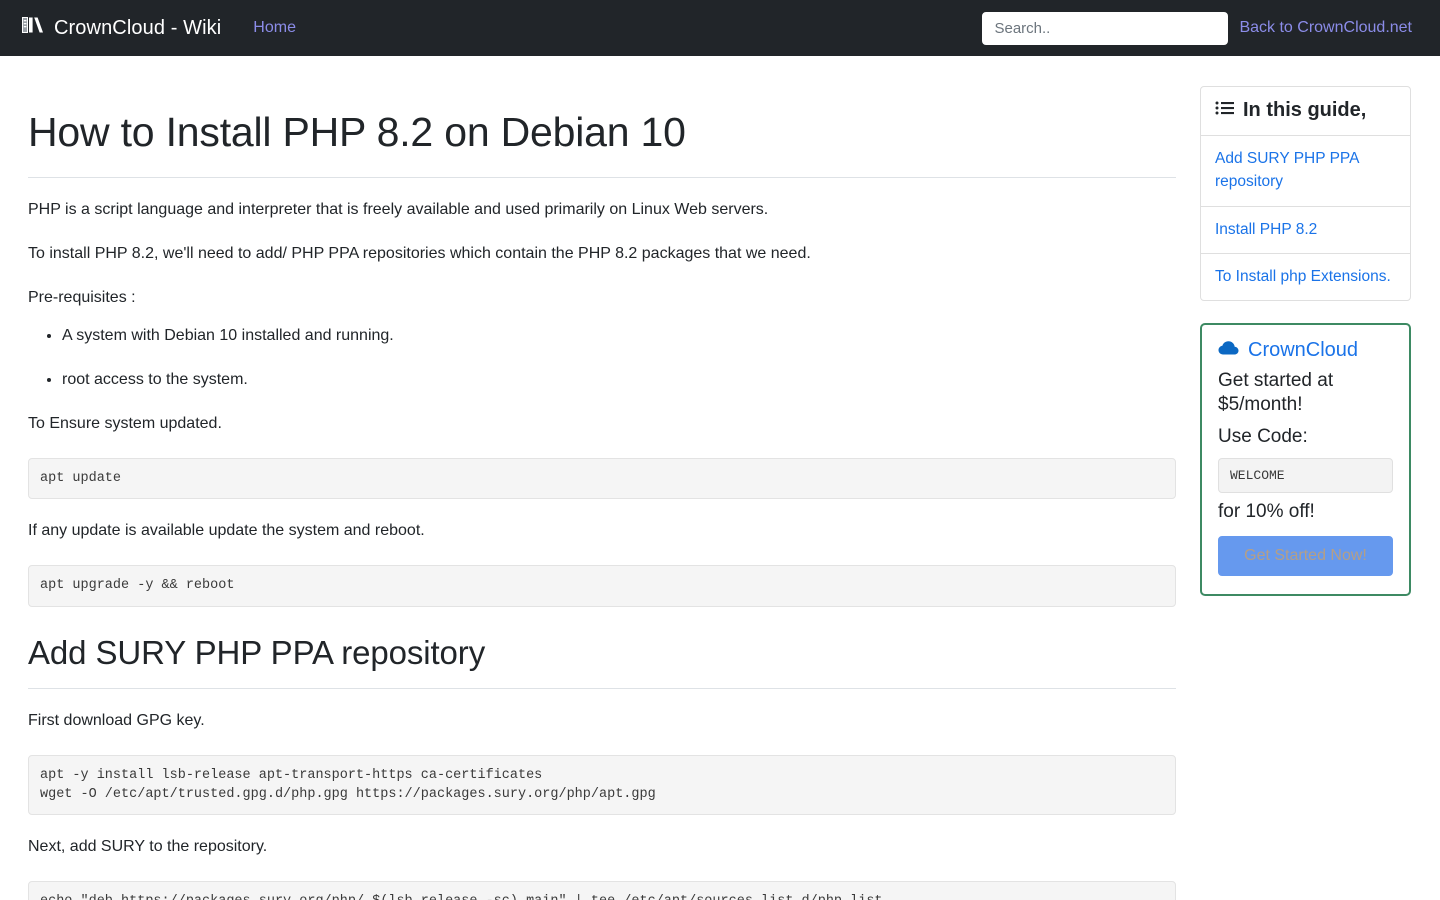 The width and height of the screenshot is (1440, 900). What do you see at coordinates (33, 28) in the screenshot?
I see `books-icon` at bounding box center [33, 28].